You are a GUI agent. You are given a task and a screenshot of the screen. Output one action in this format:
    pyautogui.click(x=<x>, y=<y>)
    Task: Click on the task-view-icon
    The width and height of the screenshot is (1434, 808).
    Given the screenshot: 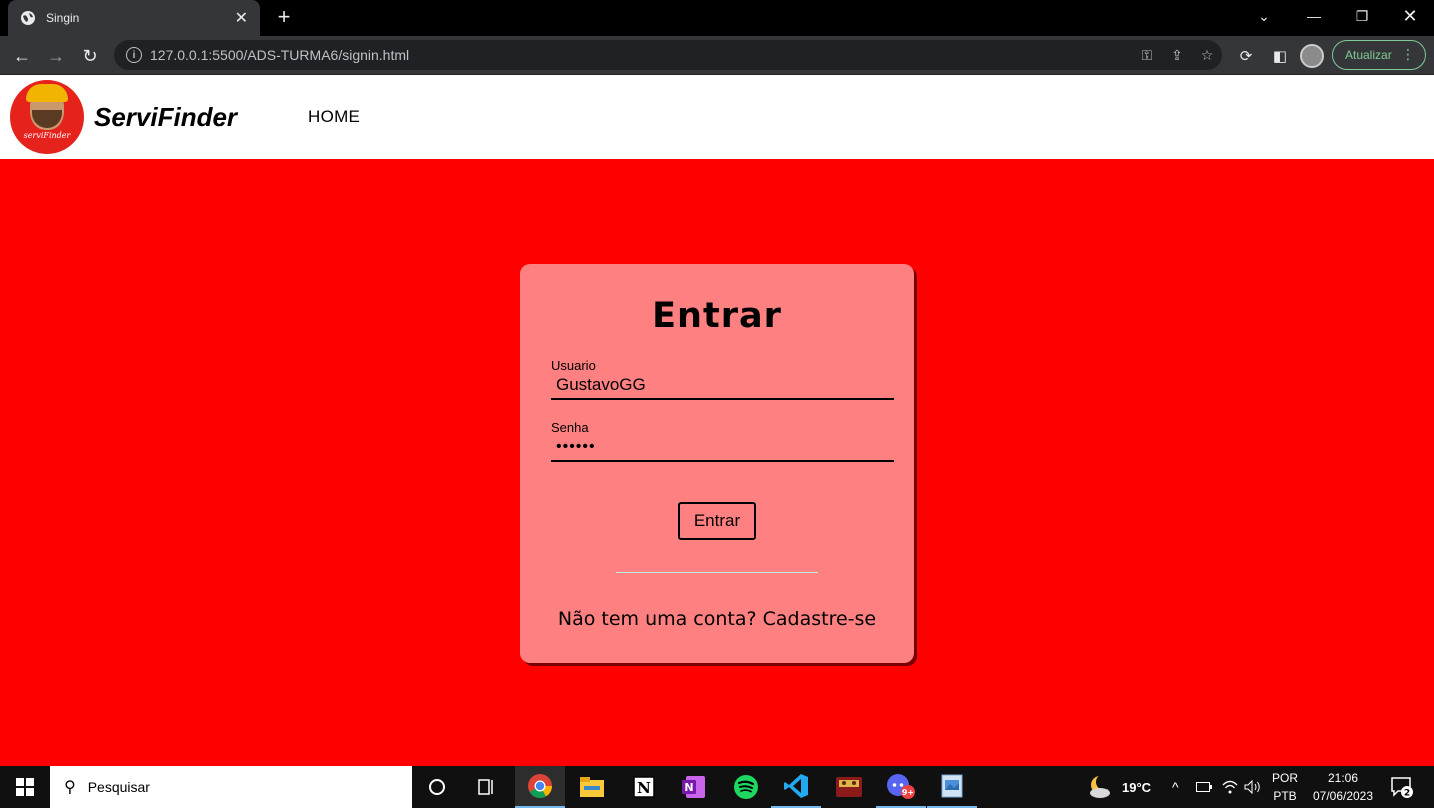 What is the action you would take?
    pyautogui.click(x=485, y=787)
    